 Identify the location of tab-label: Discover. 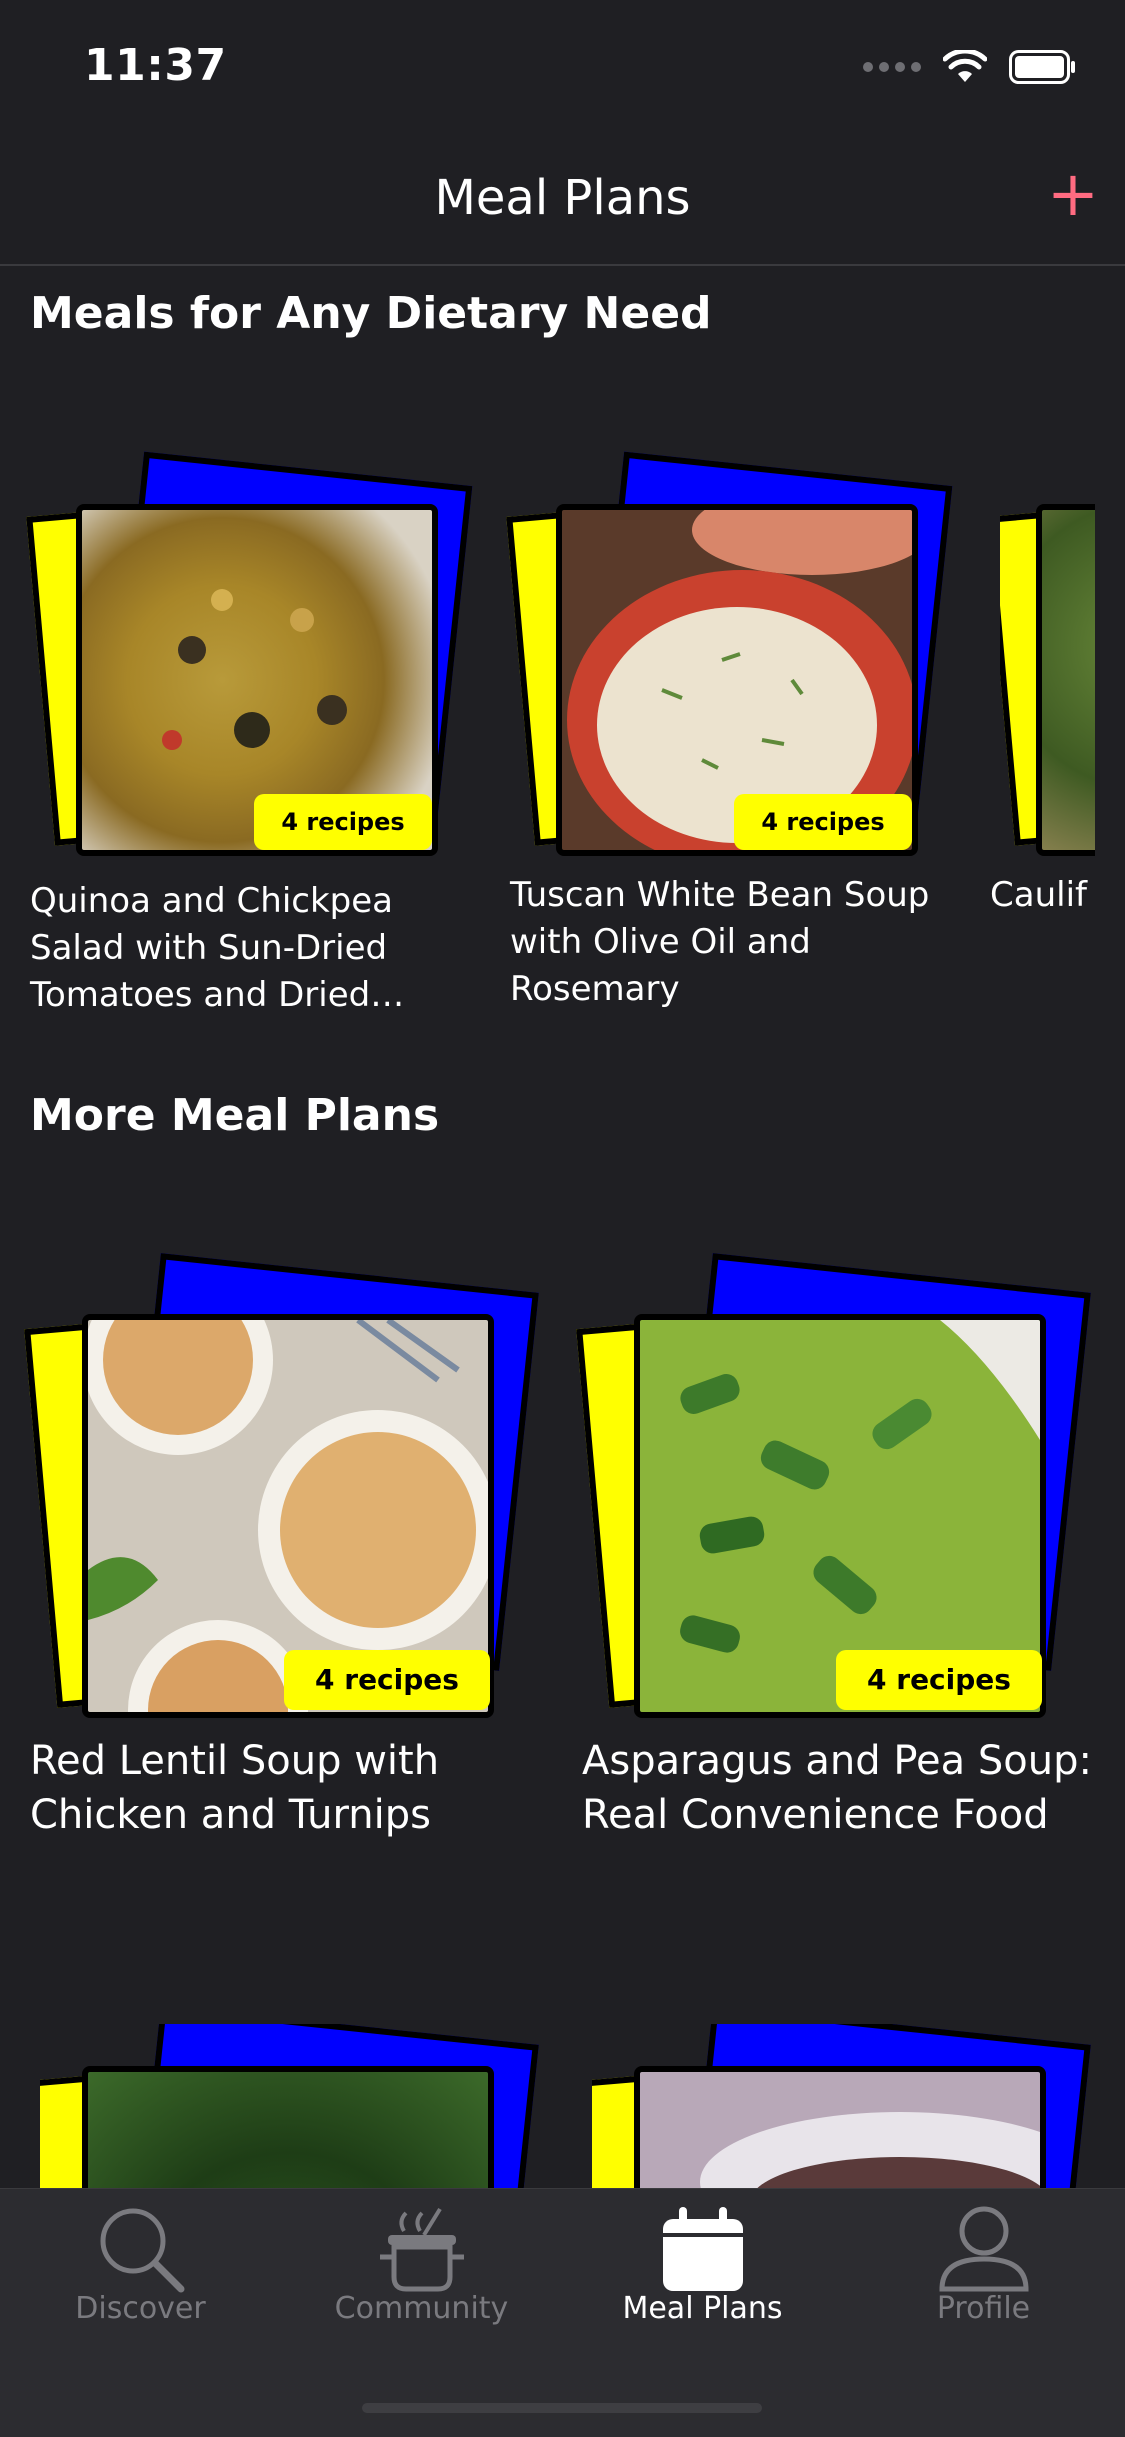
(140, 2308).